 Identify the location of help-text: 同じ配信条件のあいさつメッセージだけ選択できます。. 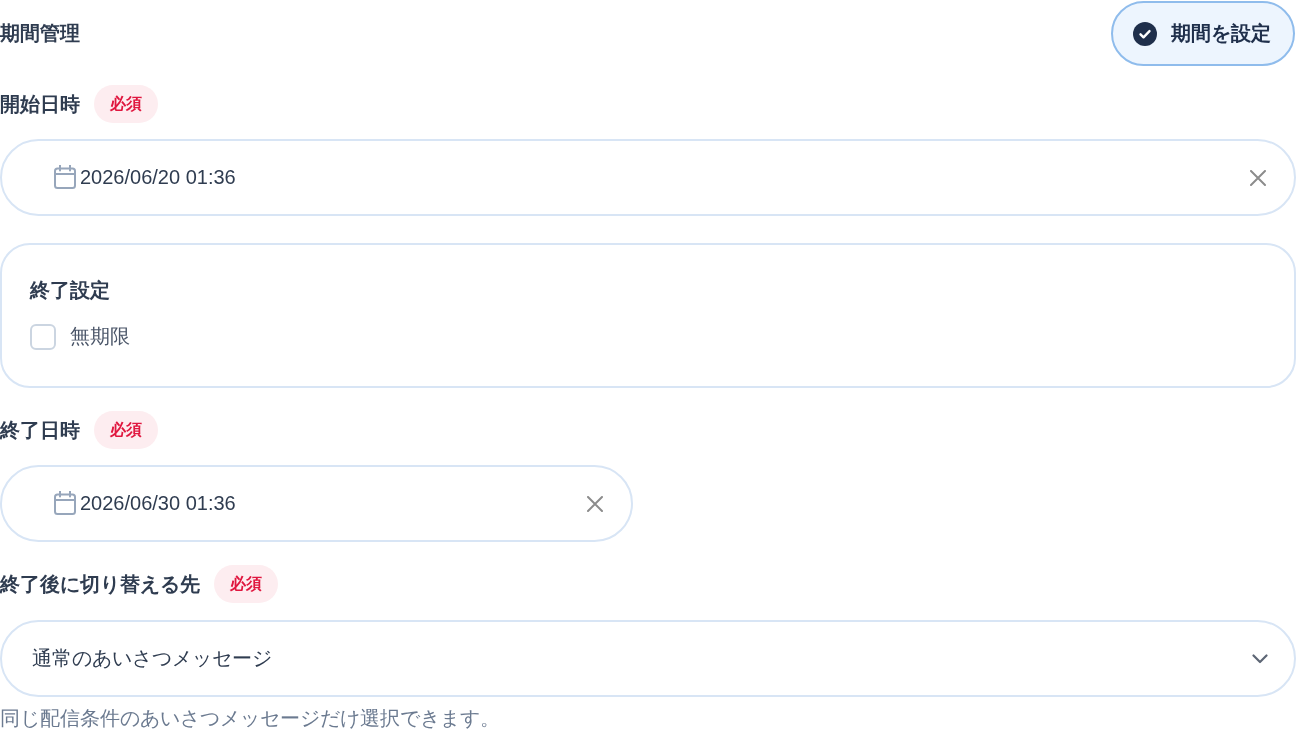
(250, 718).